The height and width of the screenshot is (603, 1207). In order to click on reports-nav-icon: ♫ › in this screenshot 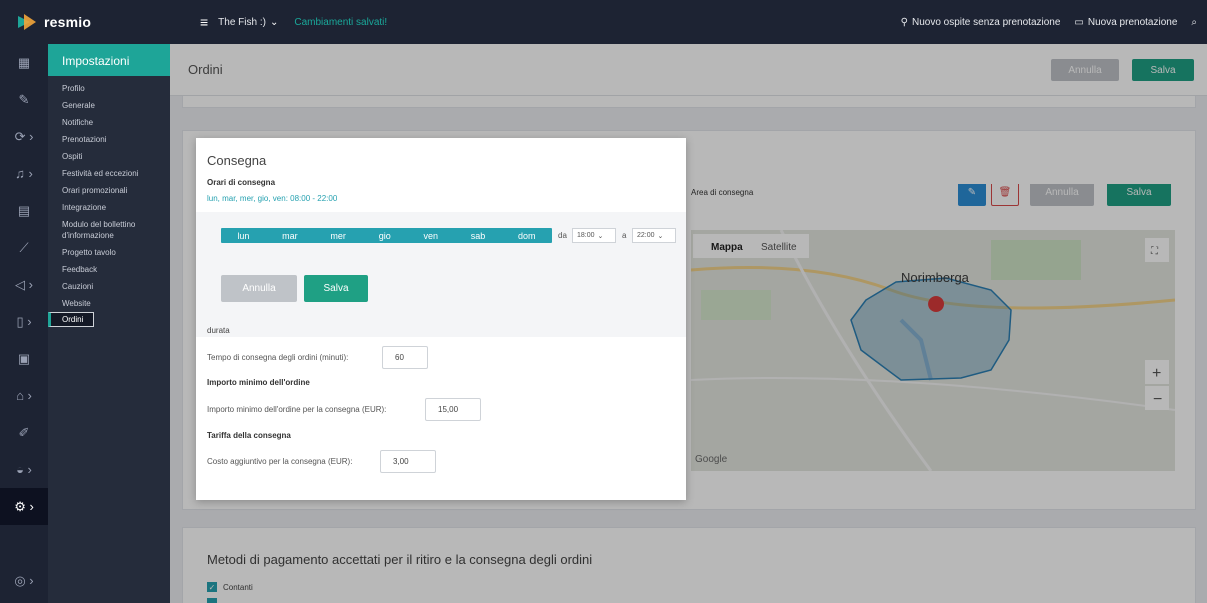, I will do `click(24, 173)`.